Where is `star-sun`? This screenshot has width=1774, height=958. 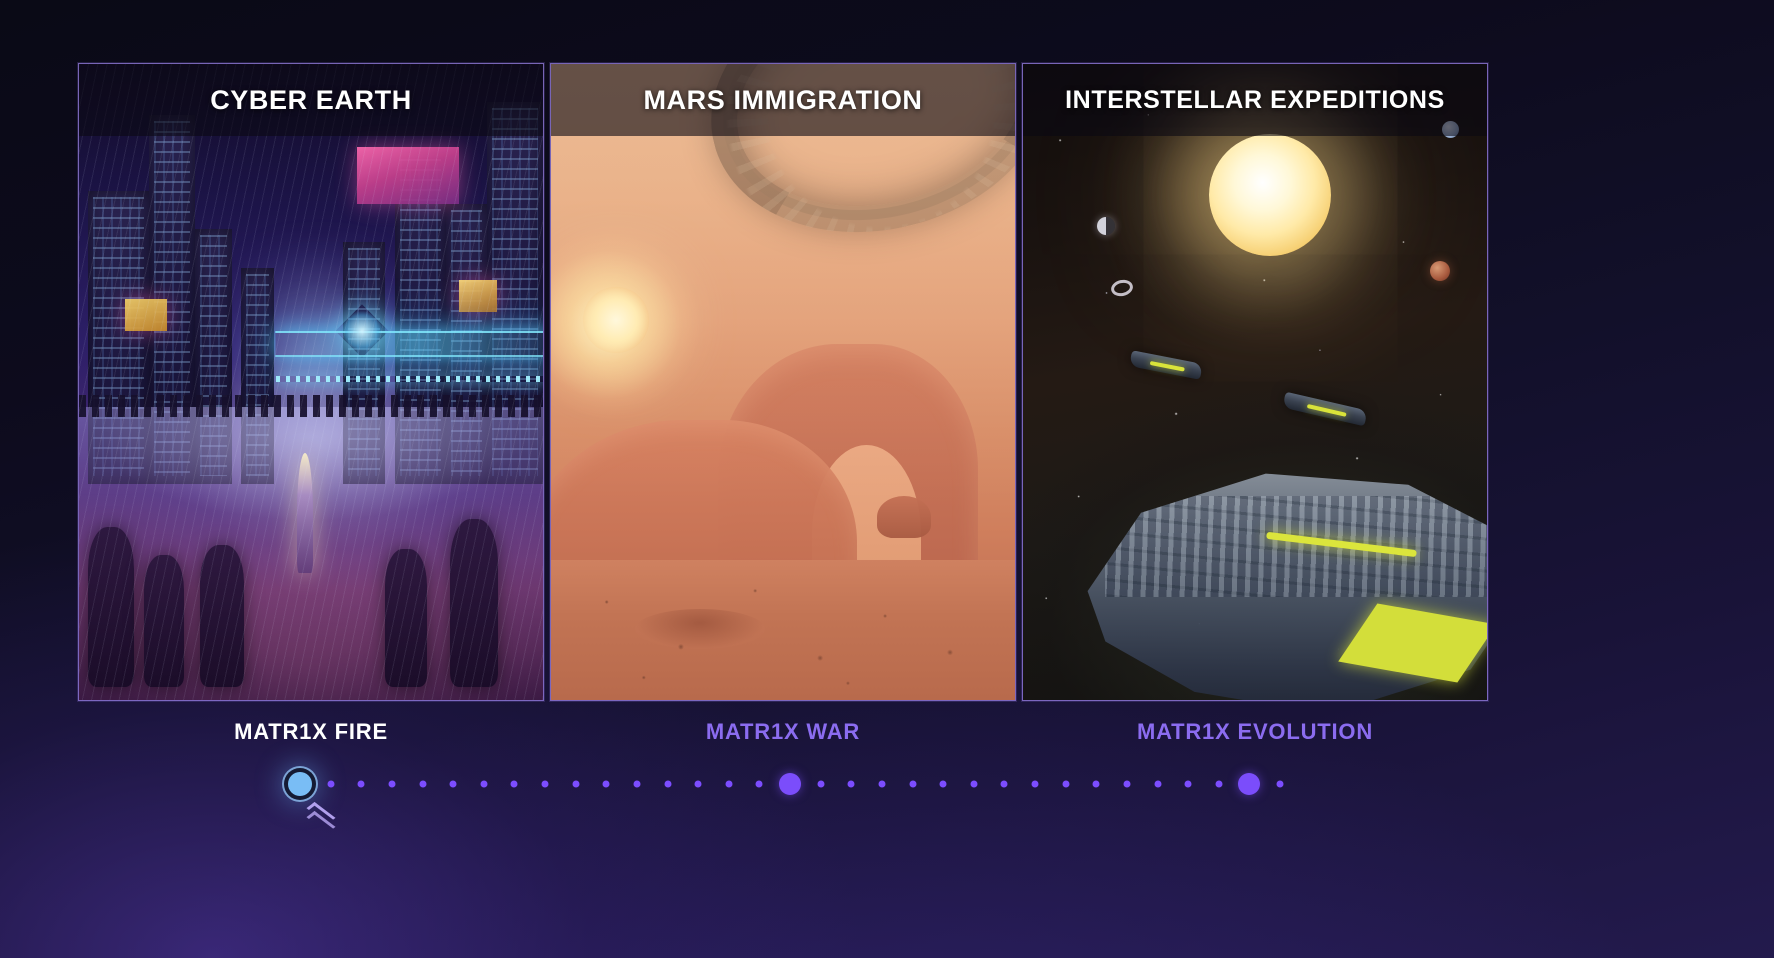
star-sun is located at coordinates (1269, 194).